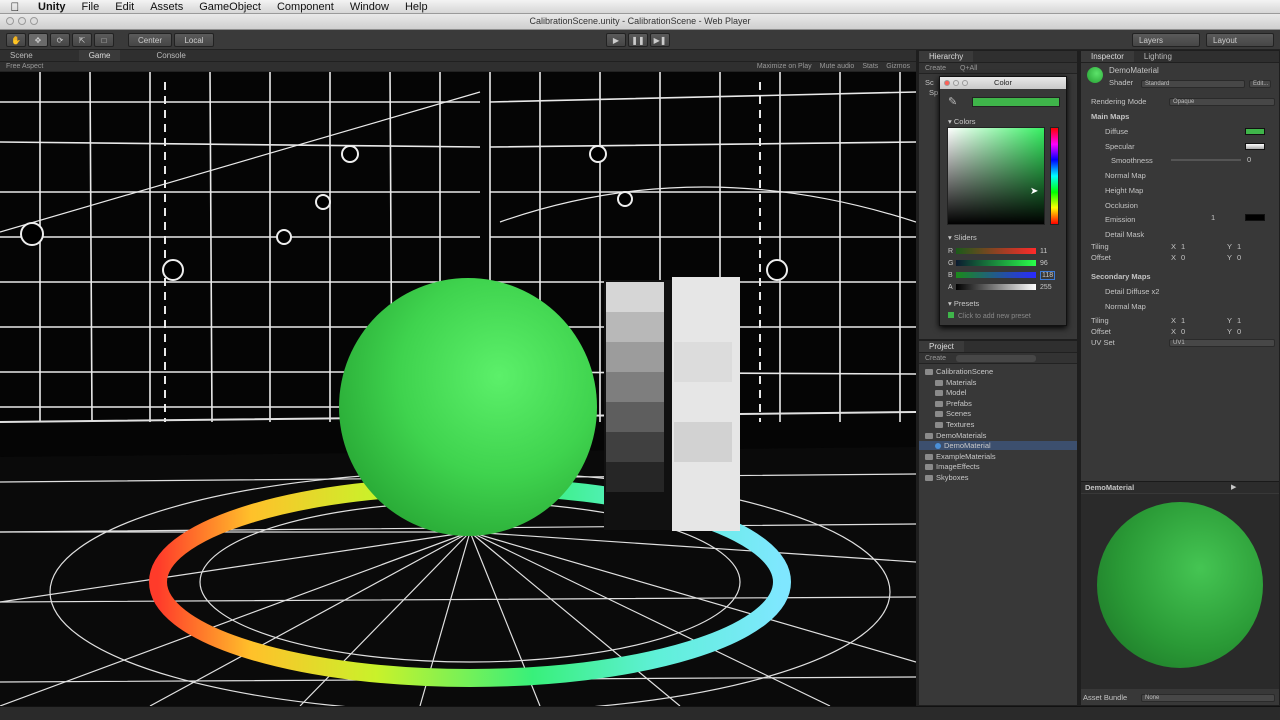 This screenshot has height=720, width=1280. What do you see at coordinates (99, 55) in the screenshot?
I see `tab-game: Game` at bounding box center [99, 55].